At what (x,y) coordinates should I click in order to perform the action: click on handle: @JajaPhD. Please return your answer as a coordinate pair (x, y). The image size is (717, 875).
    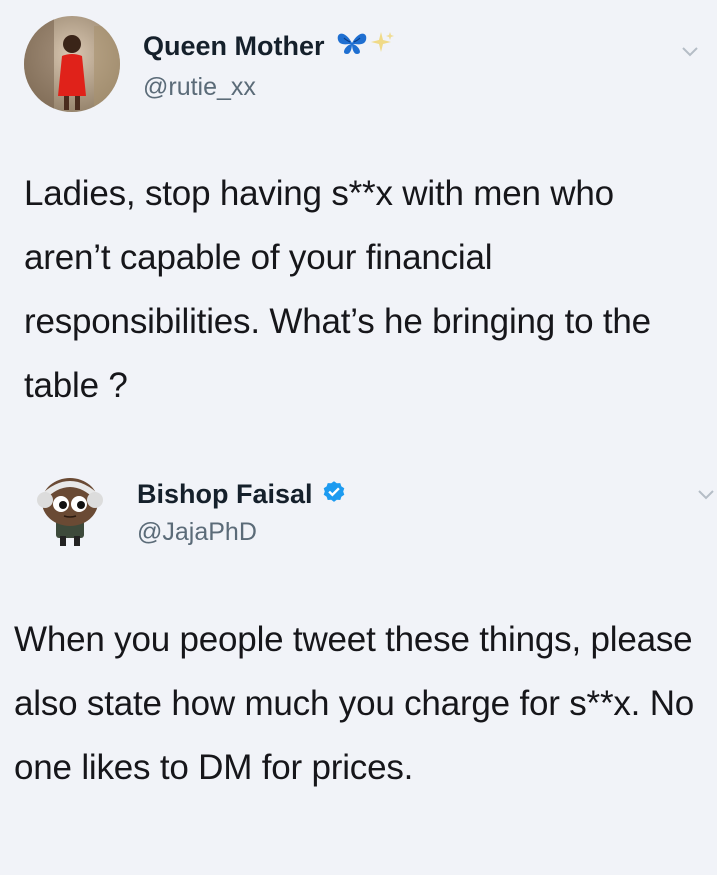
    Looking at the image, I should click on (197, 532).